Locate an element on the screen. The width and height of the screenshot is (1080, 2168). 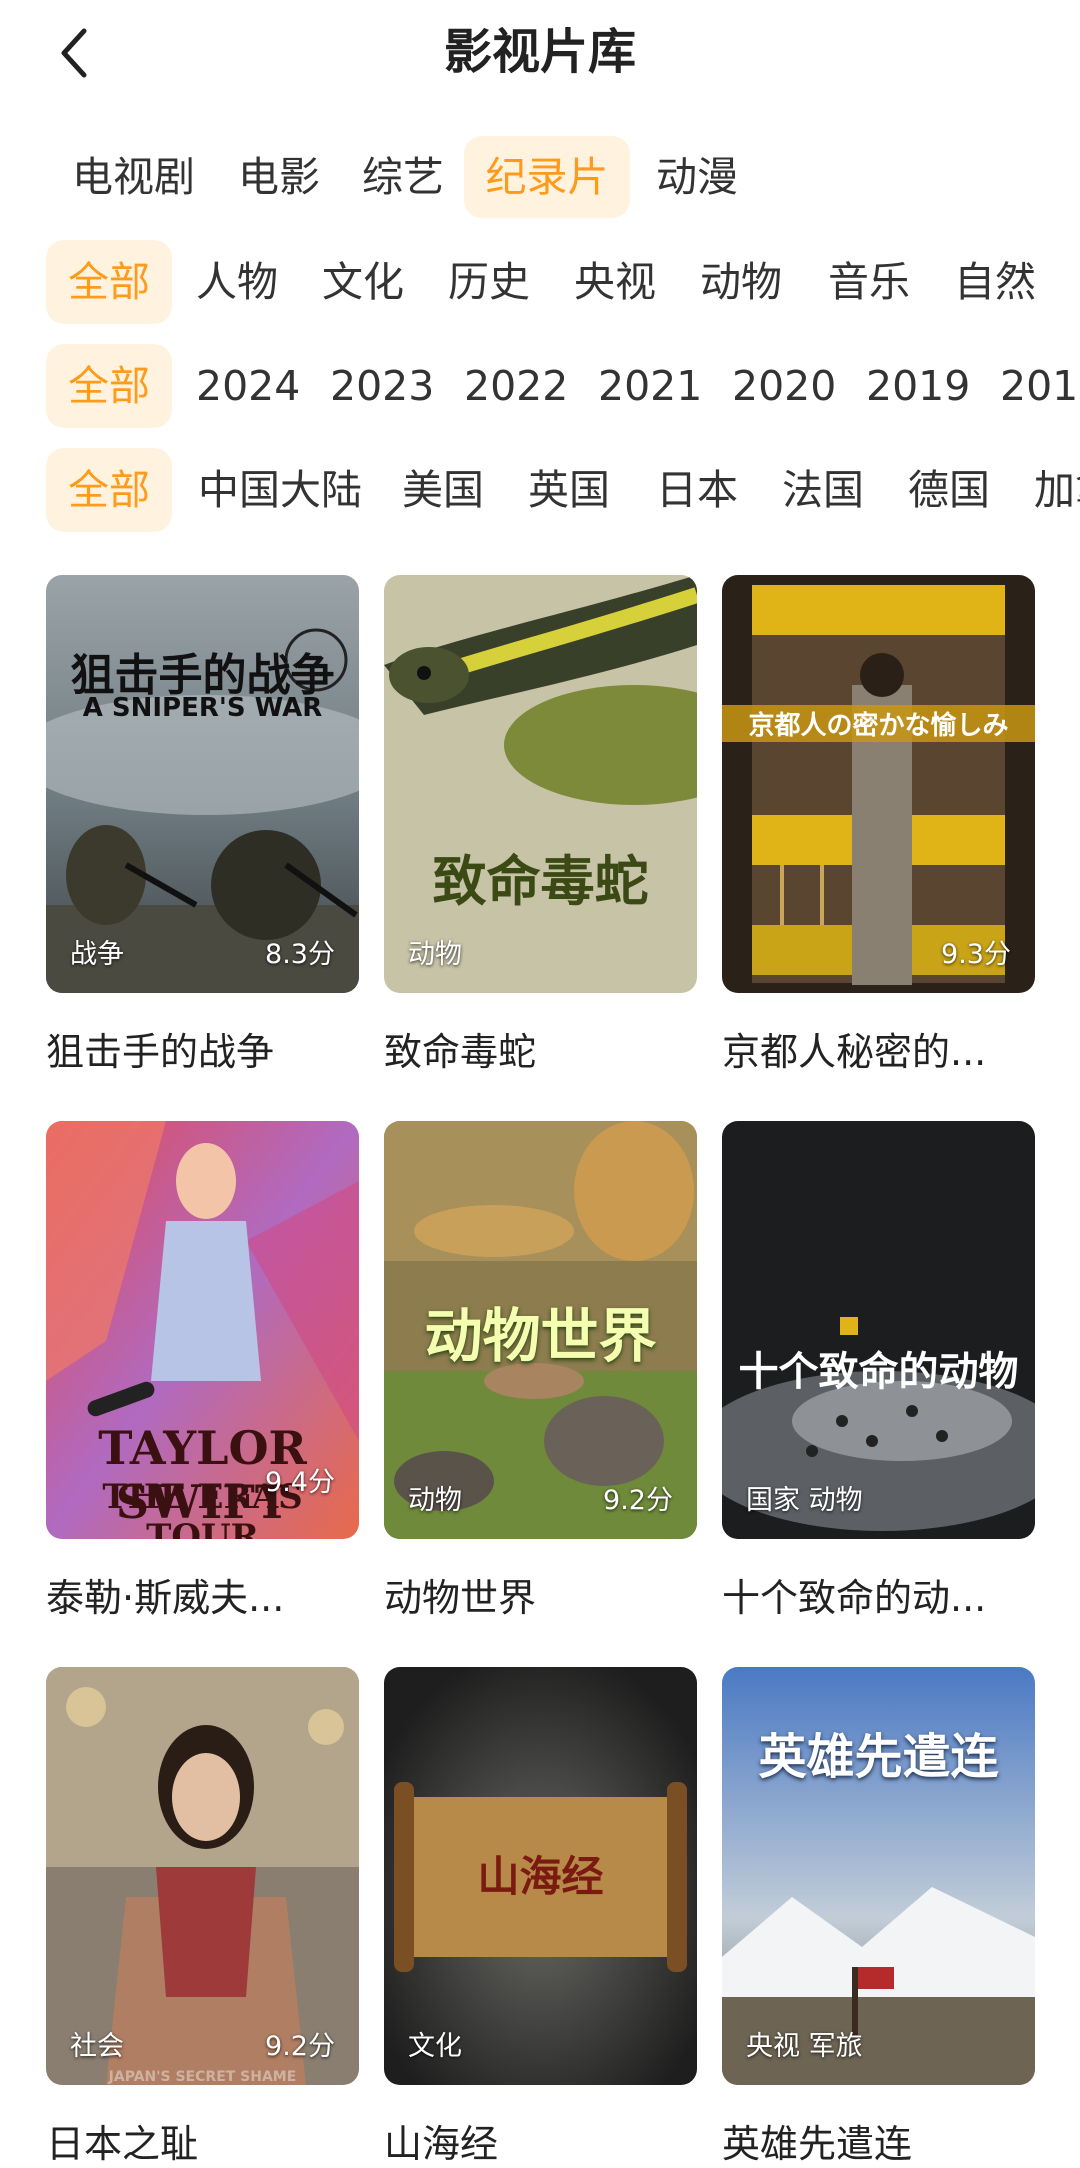
year-all: 全部 is located at coordinates (109, 386).